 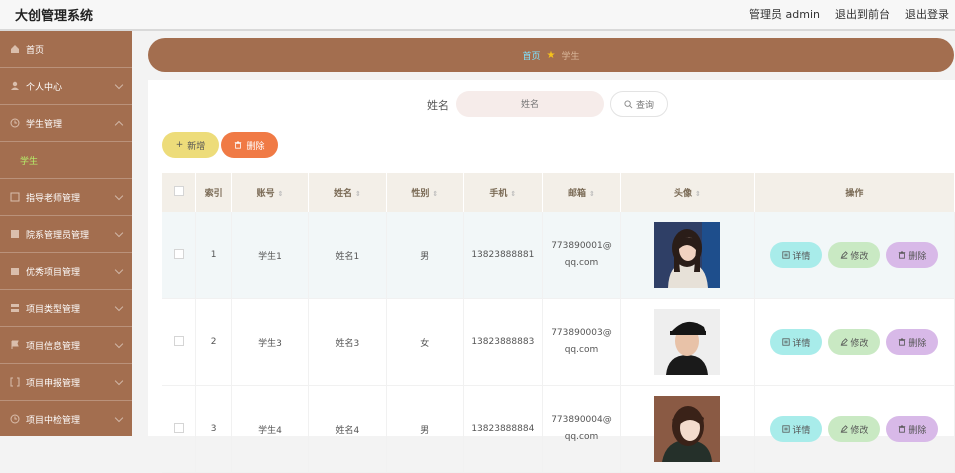 What do you see at coordinates (687, 255) in the screenshot?
I see `avatar-image` at bounding box center [687, 255].